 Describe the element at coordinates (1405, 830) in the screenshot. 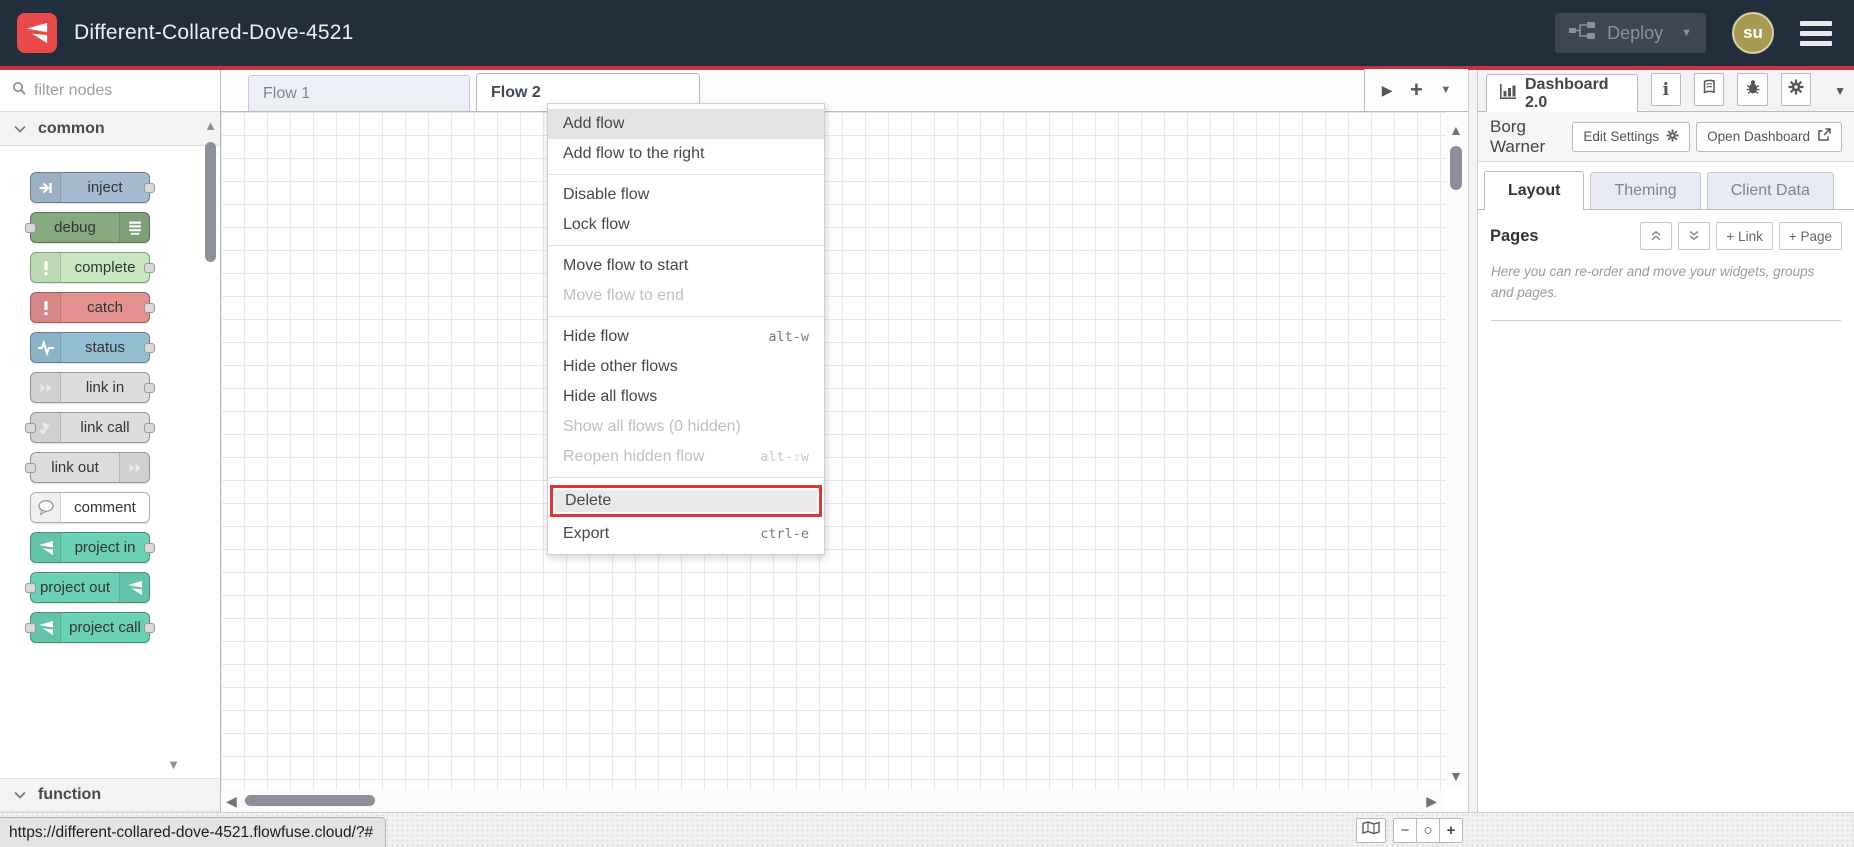

I see `zoom-out-button: −` at that location.